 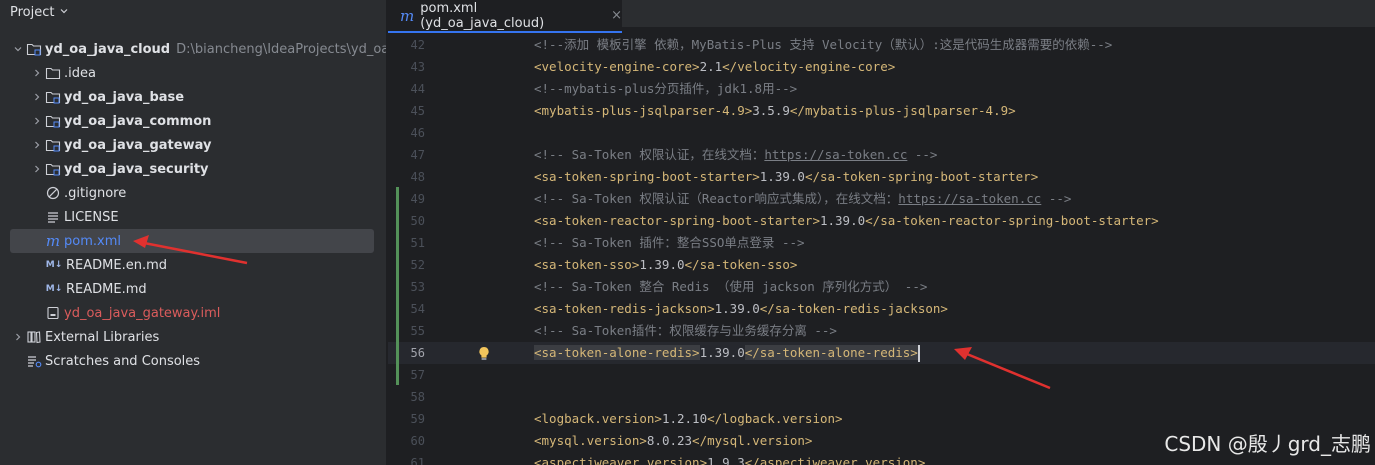 I want to click on tree-item-idea: .idea, so click(x=193, y=73).